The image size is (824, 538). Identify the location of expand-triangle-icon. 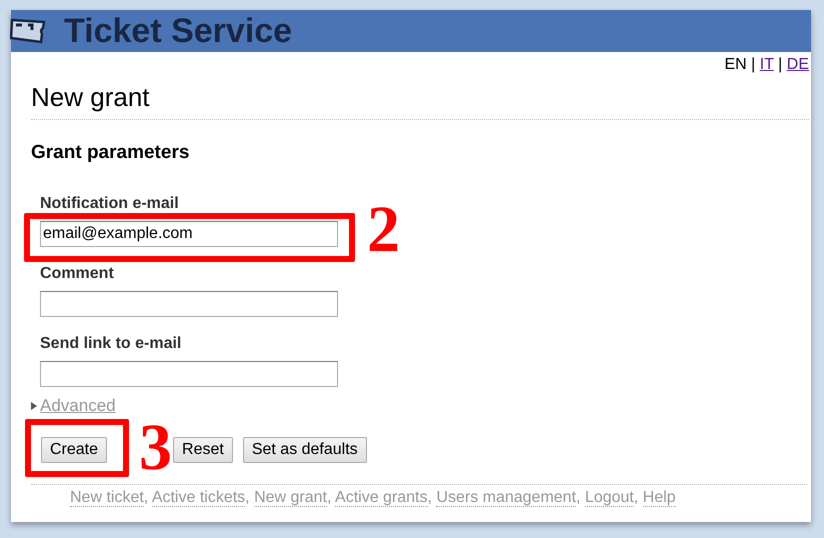
(34, 406).